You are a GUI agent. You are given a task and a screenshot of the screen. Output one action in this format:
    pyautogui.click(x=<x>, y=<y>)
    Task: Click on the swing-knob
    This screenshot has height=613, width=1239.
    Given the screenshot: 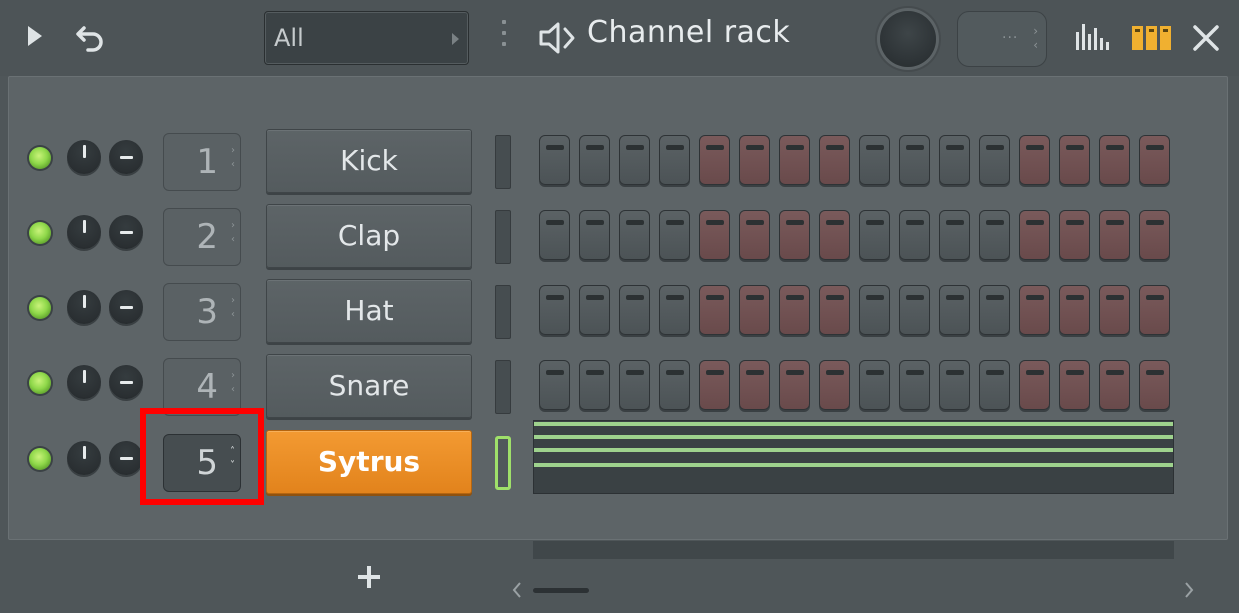 What is the action you would take?
    pyautogui.click(x=908, y=39)
    